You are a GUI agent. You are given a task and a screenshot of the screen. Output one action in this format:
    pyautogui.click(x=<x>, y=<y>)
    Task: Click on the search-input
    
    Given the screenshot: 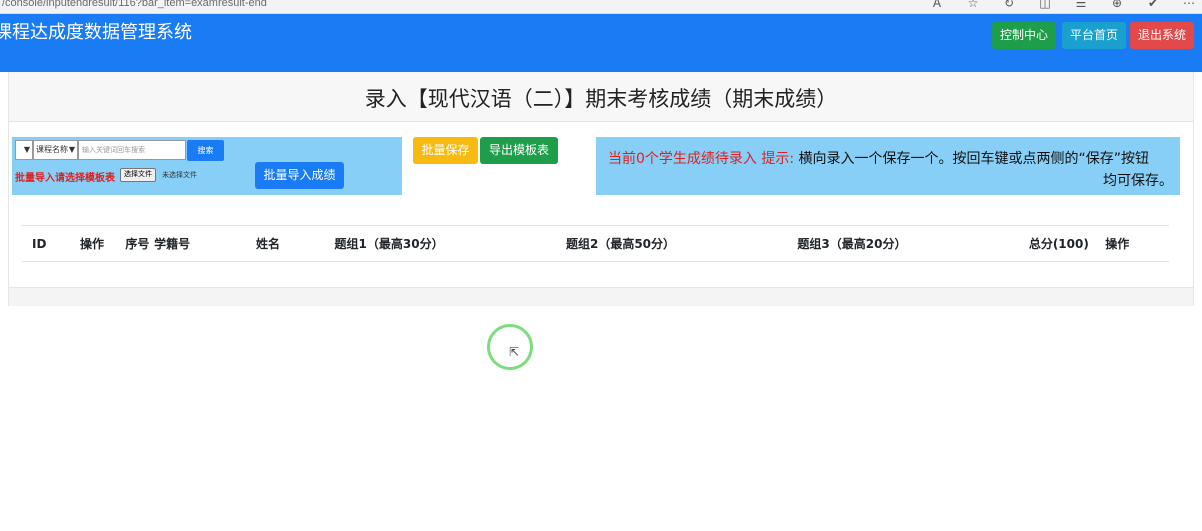 What is the action you would take?
    pyautogui.click(x=132, y=150)
    